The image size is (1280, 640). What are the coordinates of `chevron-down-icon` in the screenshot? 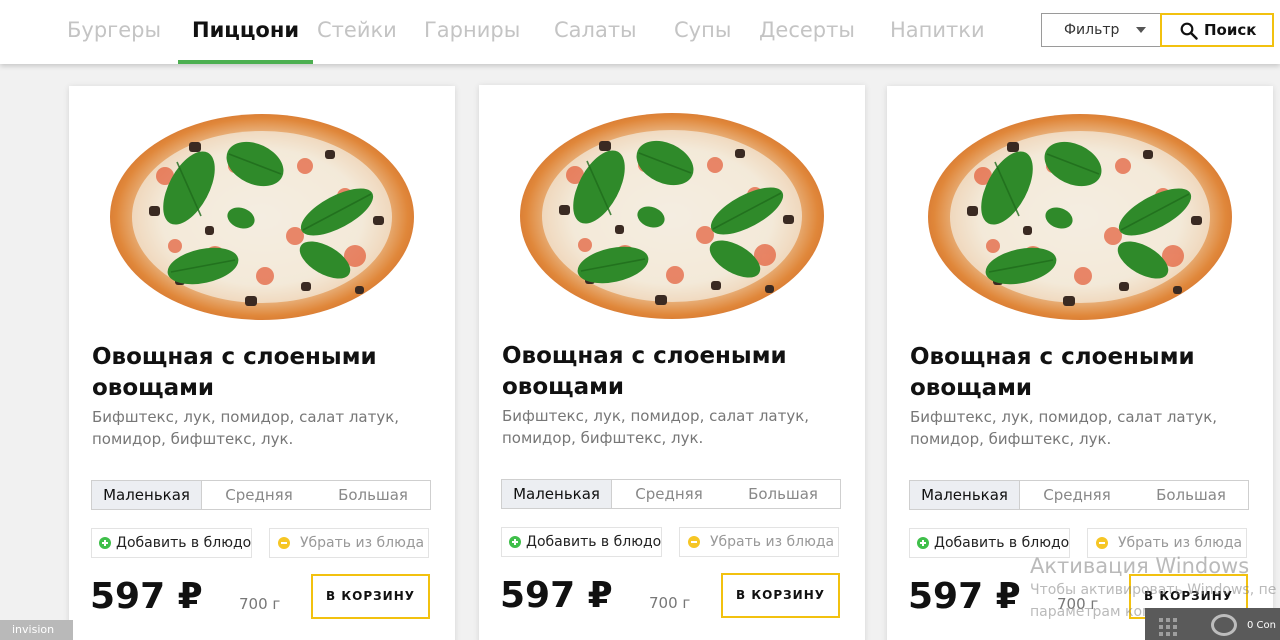 It's located at (1141, 30).